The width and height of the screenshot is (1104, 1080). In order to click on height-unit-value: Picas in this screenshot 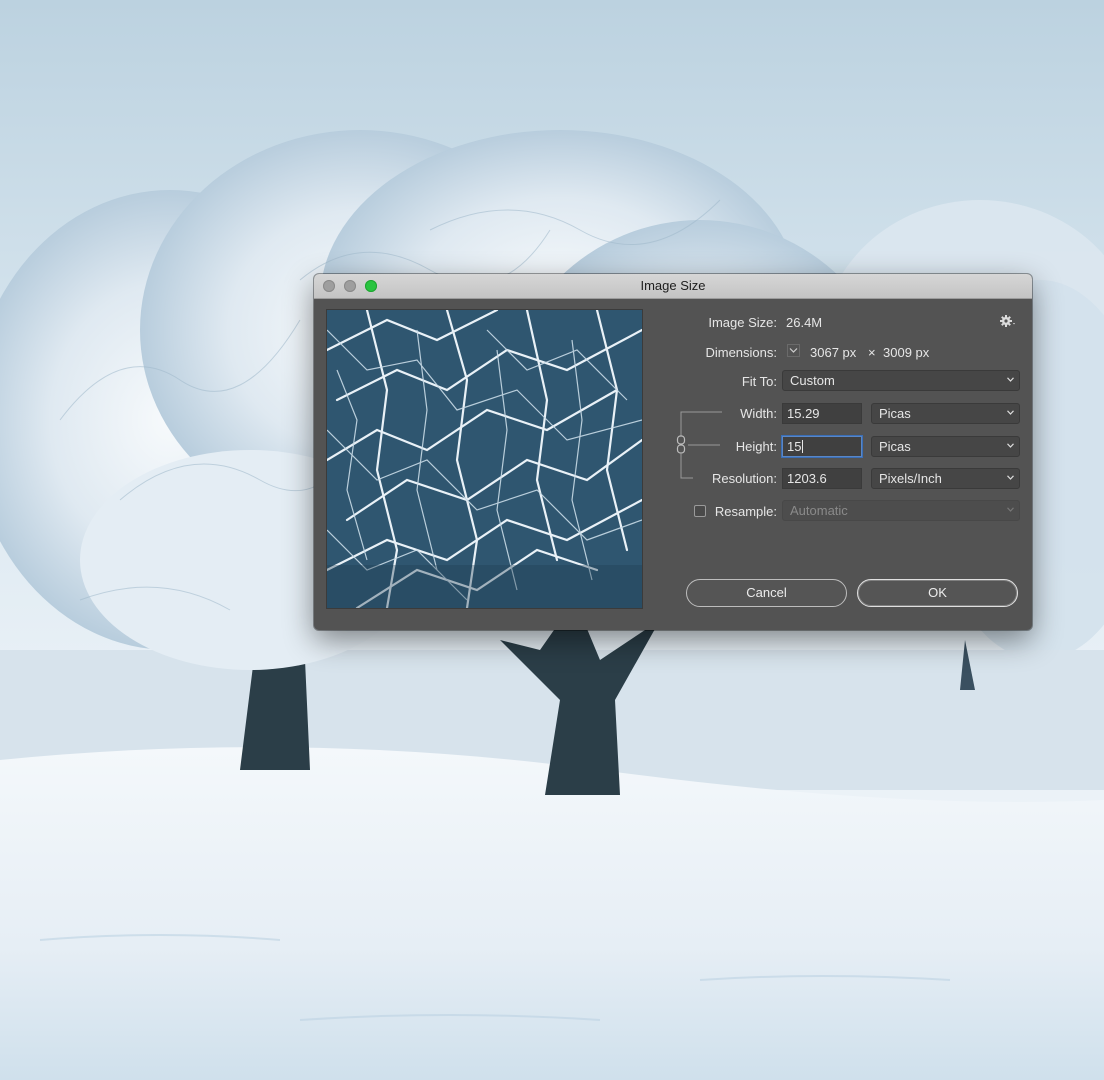, I will do `click(895, 446)`.